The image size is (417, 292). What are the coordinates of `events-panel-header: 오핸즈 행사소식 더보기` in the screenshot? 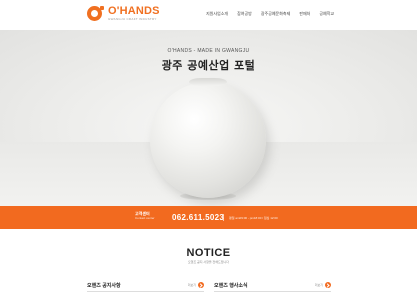 It's located at (272, 285).